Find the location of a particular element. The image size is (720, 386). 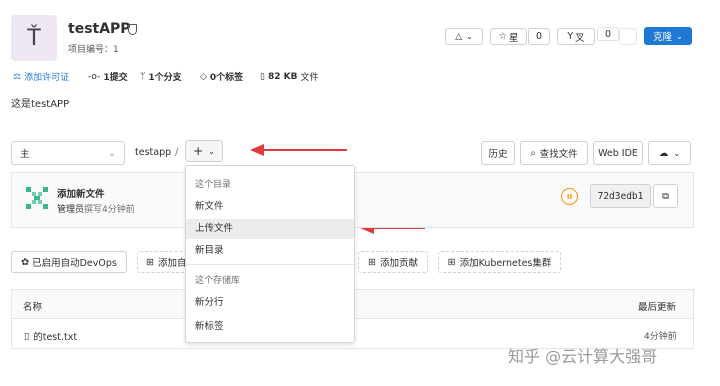

menu-item-new-file: 新文件 is located at coordinates (270, 207).